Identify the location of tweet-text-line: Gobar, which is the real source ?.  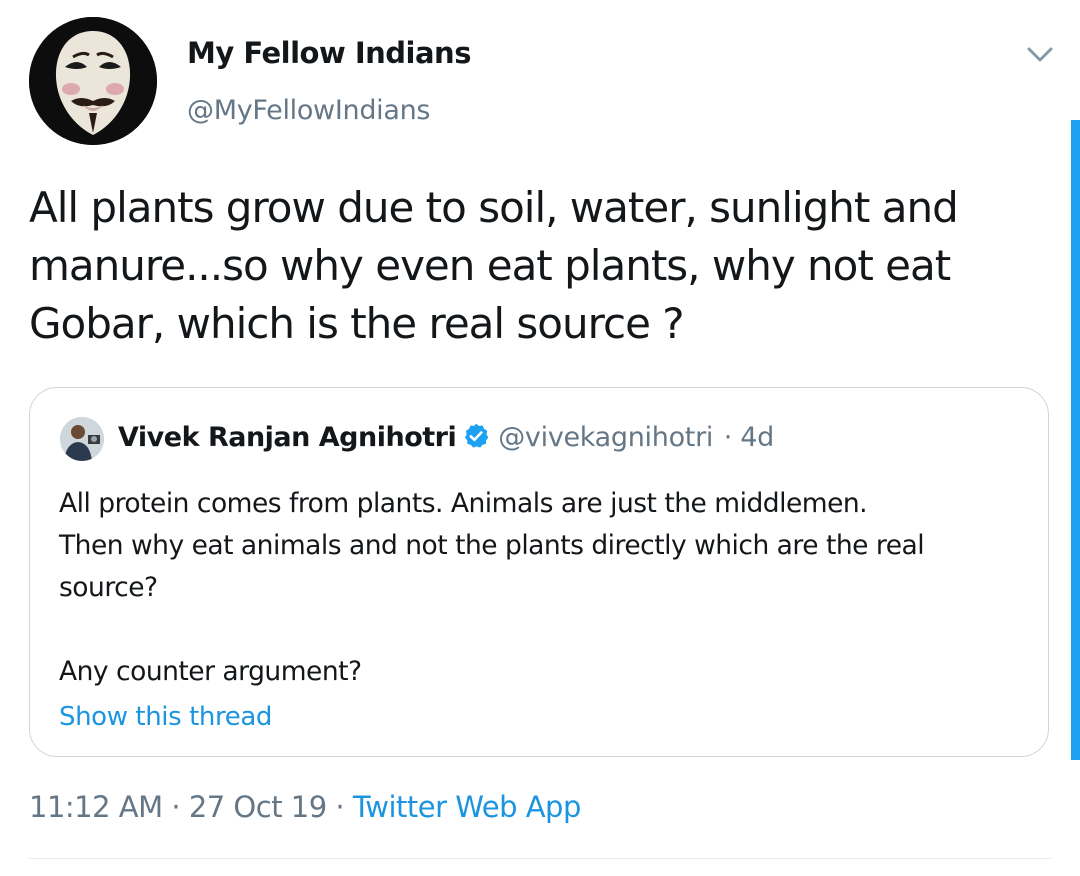
(357, 323).